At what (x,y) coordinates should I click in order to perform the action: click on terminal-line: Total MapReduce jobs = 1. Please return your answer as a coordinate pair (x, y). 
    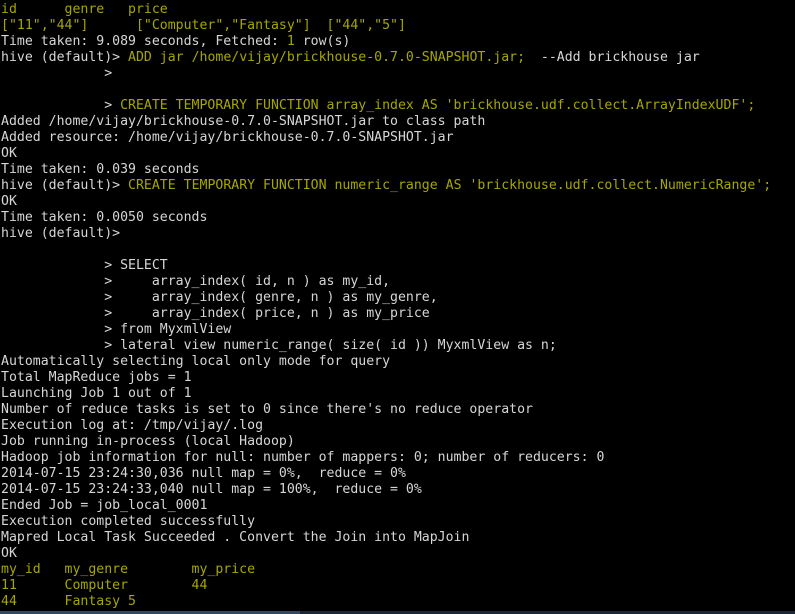
    Looking at the image, I should click on (397, 378).